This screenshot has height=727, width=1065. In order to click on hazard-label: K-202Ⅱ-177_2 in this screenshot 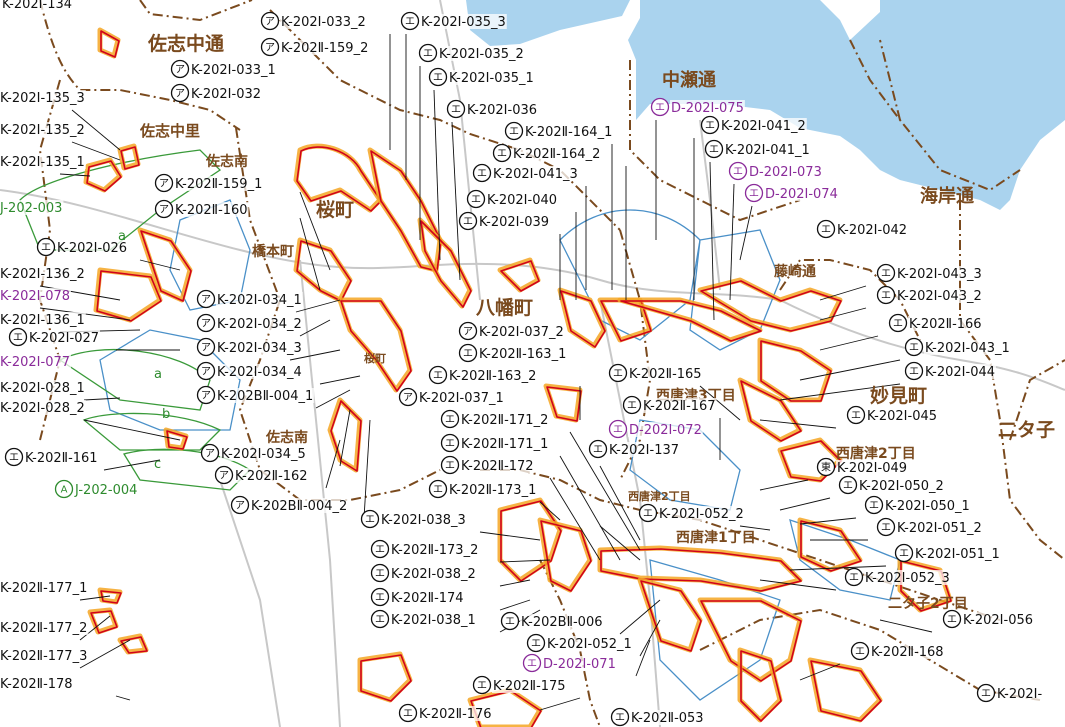, I will do `click(44, 628)`.